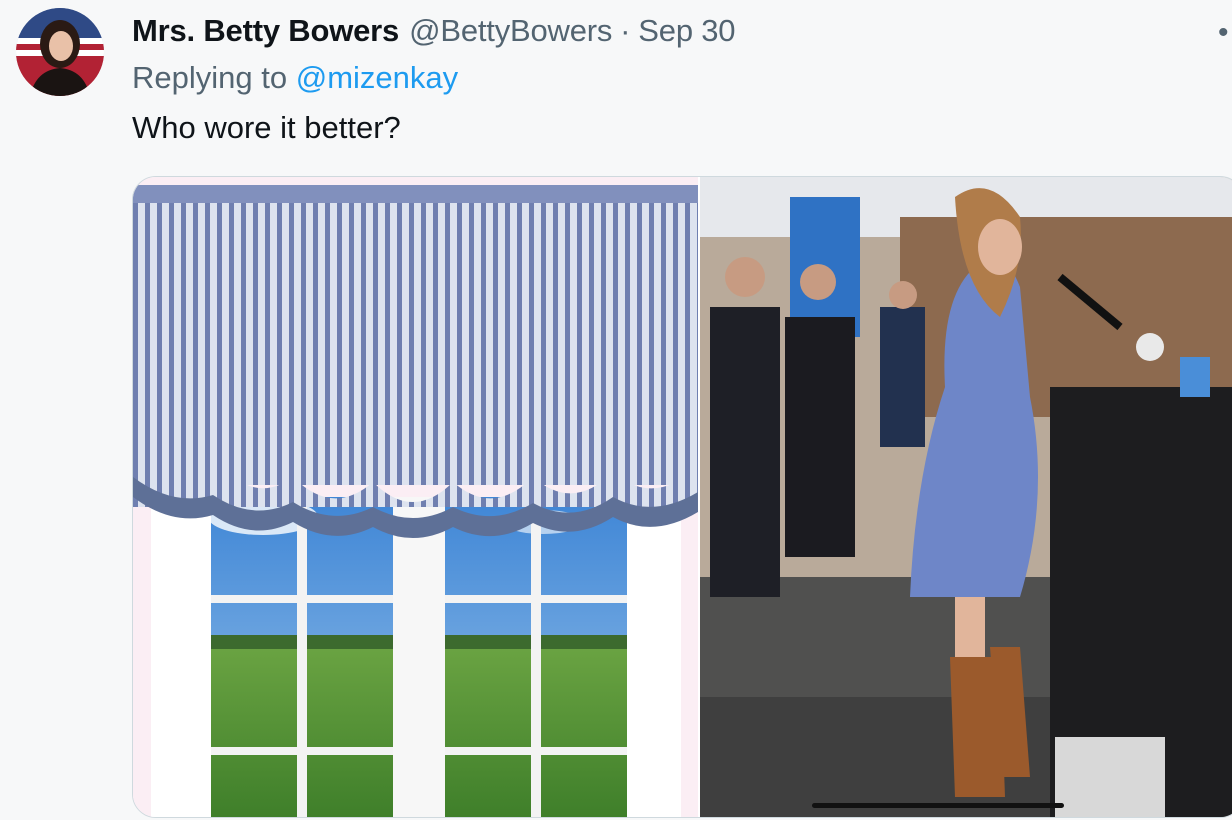 This screenshot has width=1232, height=820. Describe the element at coordinates (266, 127) in the screenshot. I see `tweet-text: Who wore it better?` at that location.